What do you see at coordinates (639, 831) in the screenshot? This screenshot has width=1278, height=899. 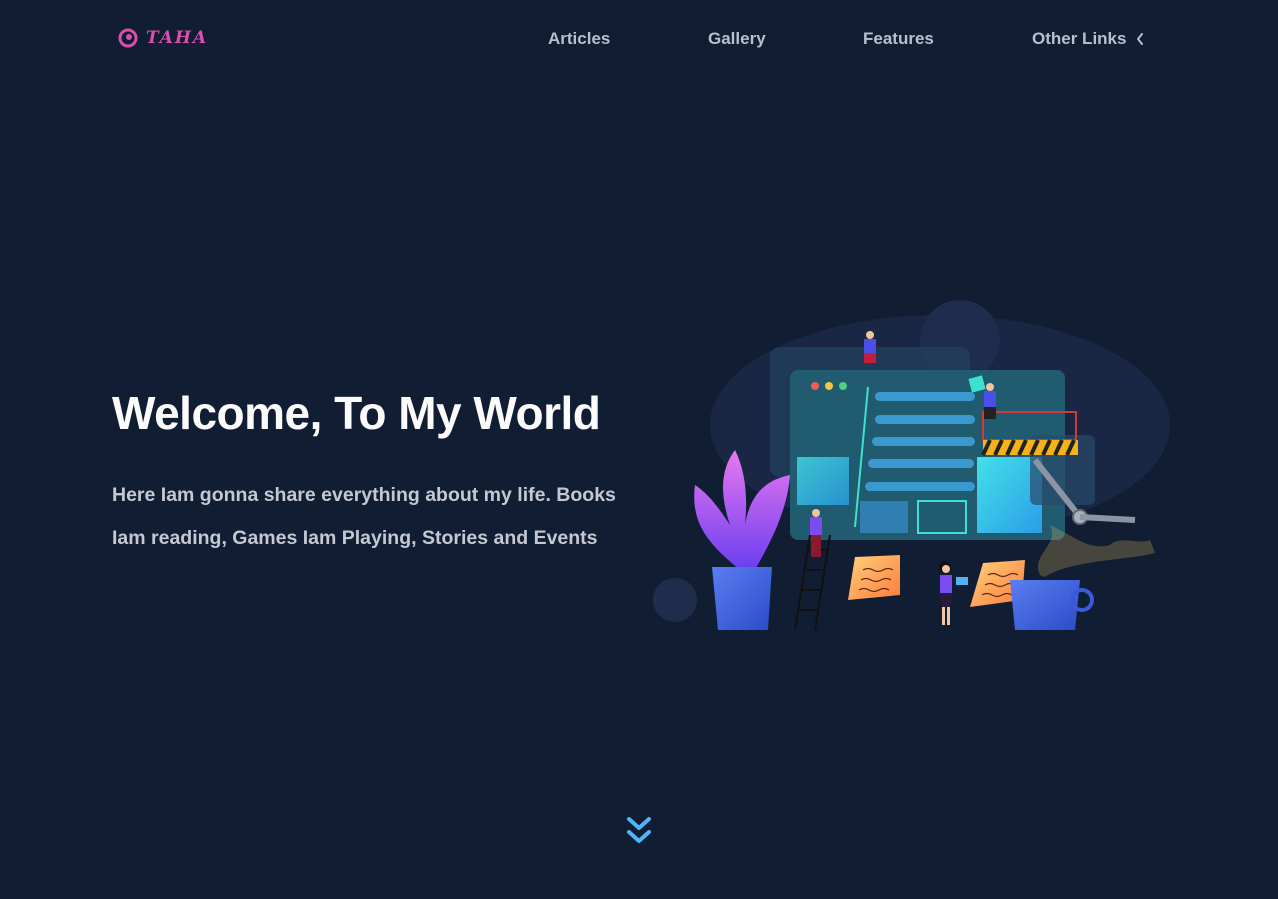 I see `double-chevron-down-icon` at bounding box center [639, 831].